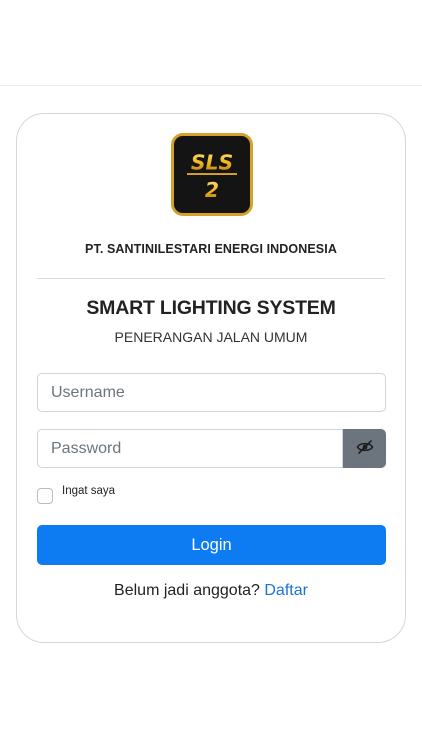  What do you see at coordinates (211, 337) in the screenshot?
I see `app-subtitle: PENERANGAN JALAN UMUM` at bounding box center [211, 337].